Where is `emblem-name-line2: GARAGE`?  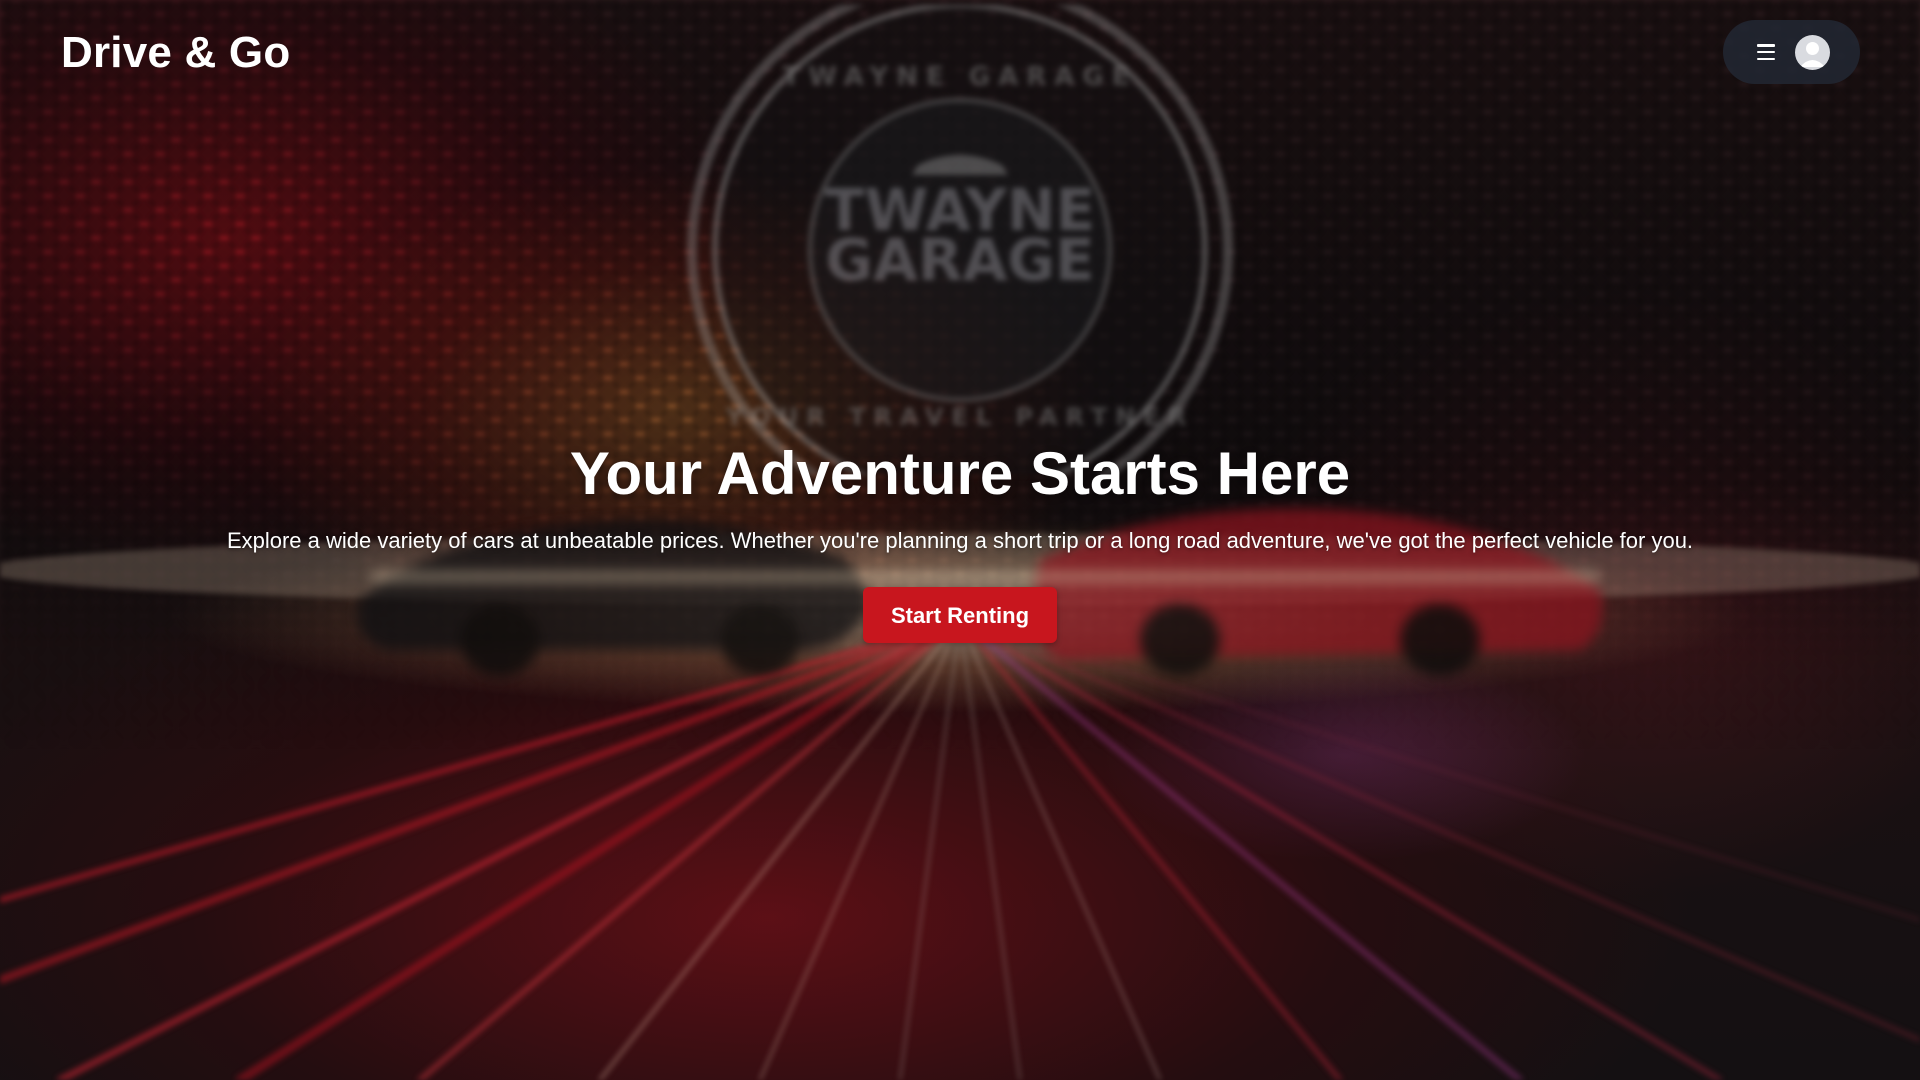 emblem-name-line2: GARAGE is located at coordinates (959, 260).